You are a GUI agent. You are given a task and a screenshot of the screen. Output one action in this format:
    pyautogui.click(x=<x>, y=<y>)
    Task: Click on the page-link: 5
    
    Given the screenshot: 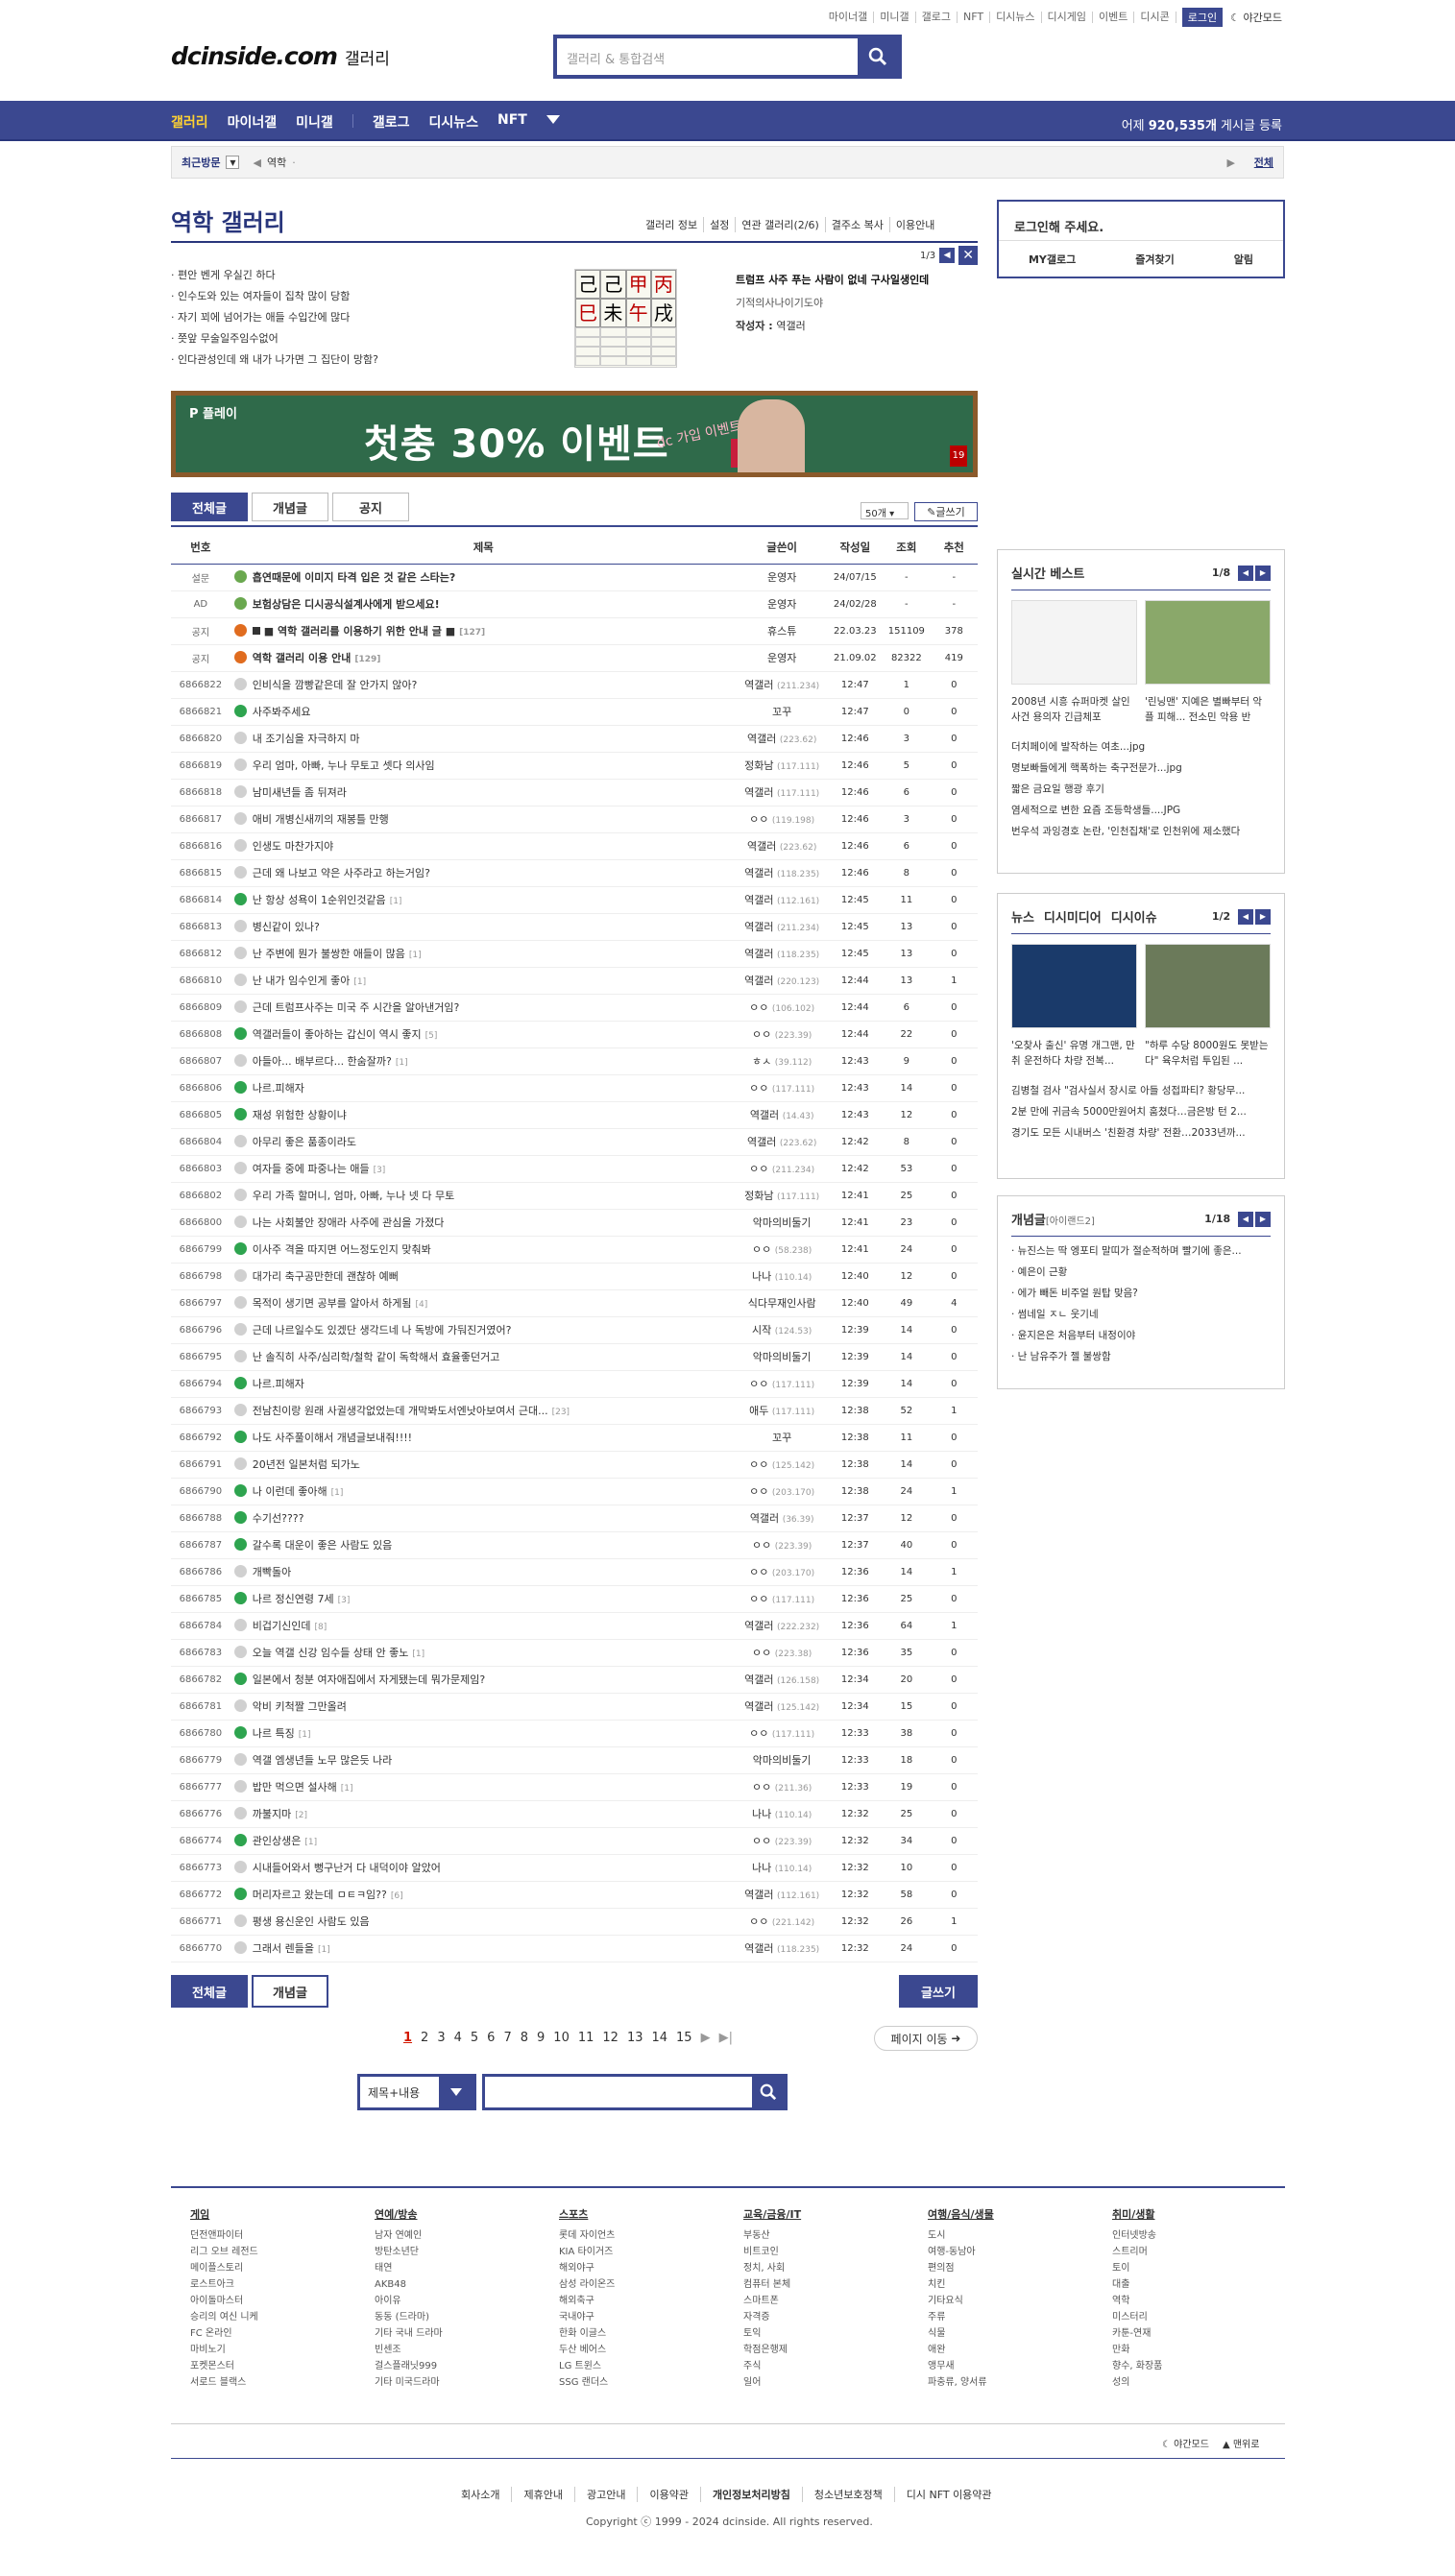 What is the action you would take?
    pyautogui.click(x=474, y=2038)
    